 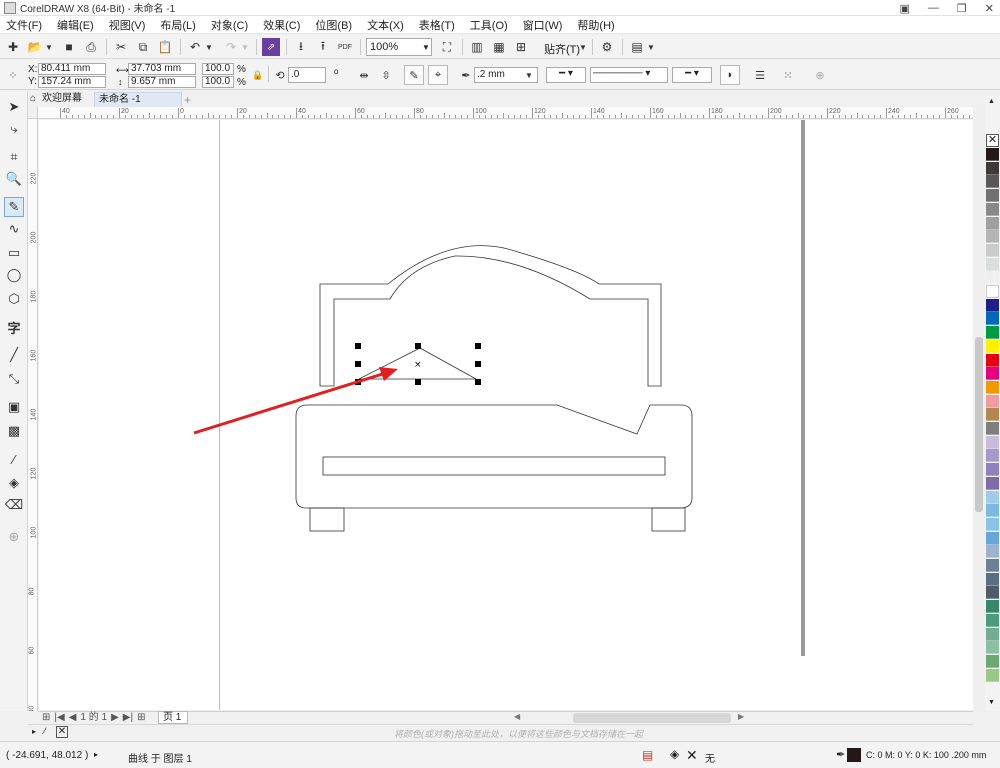 I want to click on export-icon: ⭱, so click(x=323, y=47).